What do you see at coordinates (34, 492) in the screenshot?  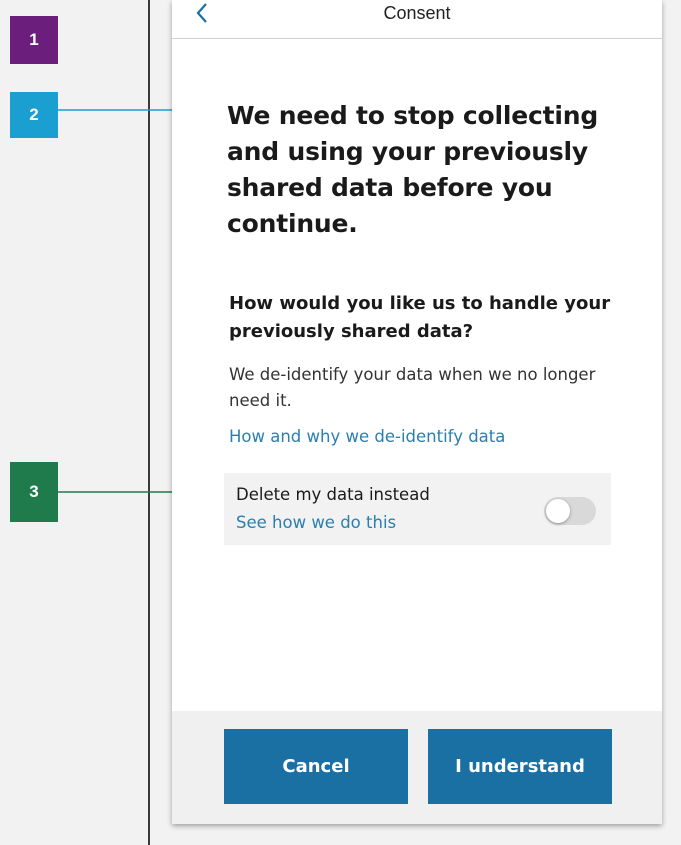 I see `annotation-badge-3: 3` at bounding box center [34, 492].